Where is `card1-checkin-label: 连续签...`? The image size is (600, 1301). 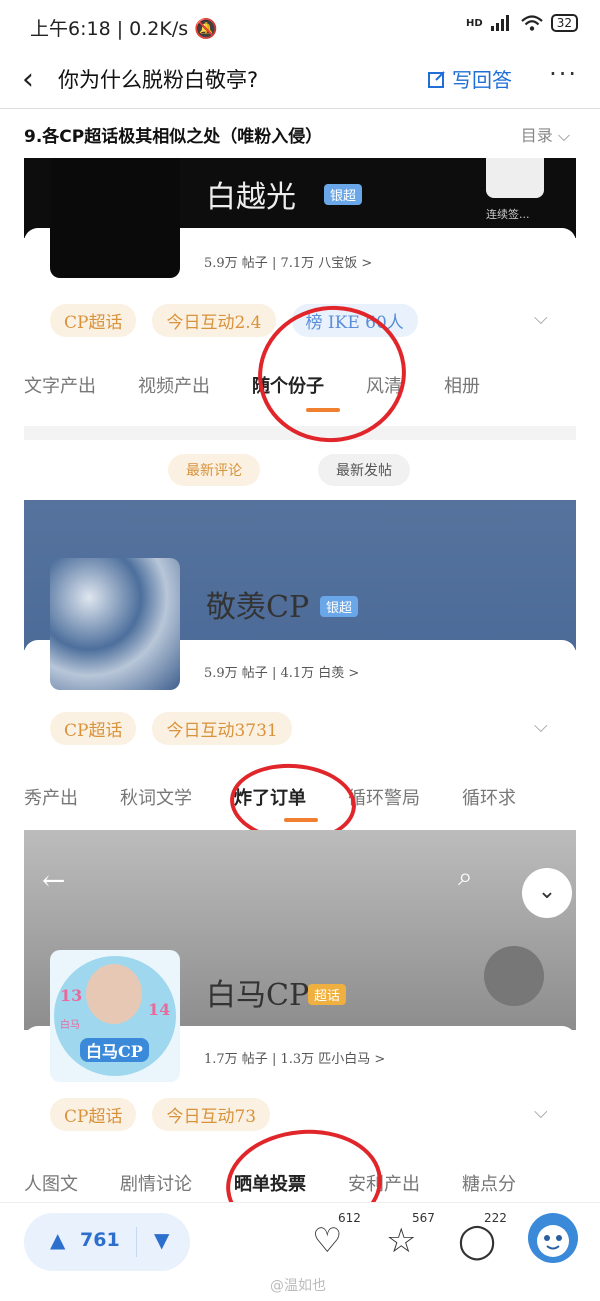 card1-checkin-label: 连续签... is located at coordinates (508, 214).